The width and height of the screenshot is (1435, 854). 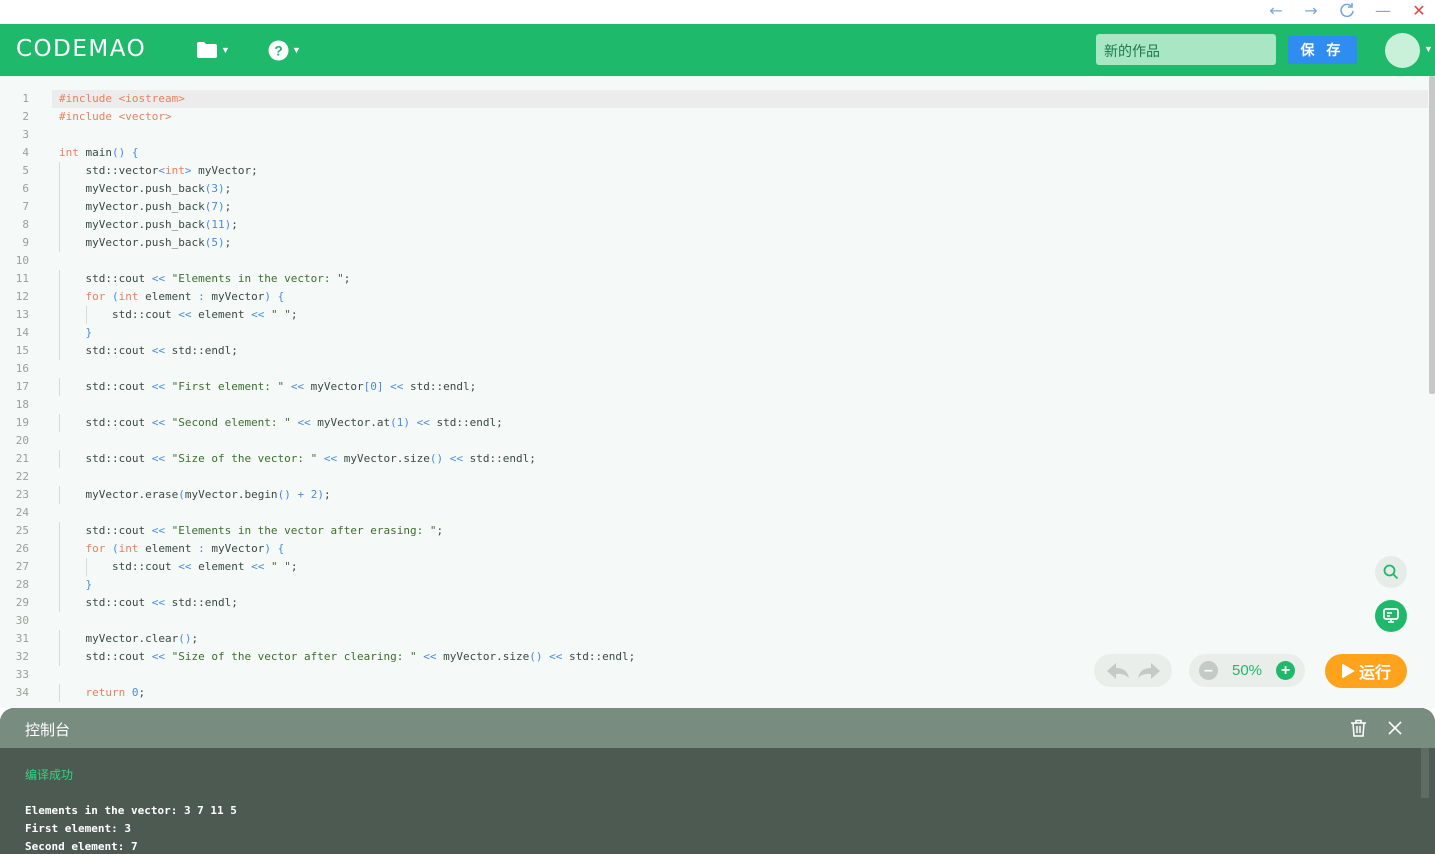 What do you see at coordinates (1149, 671) in the screenshot?
I see `redo-icon` at bounding box center [1149, 671].